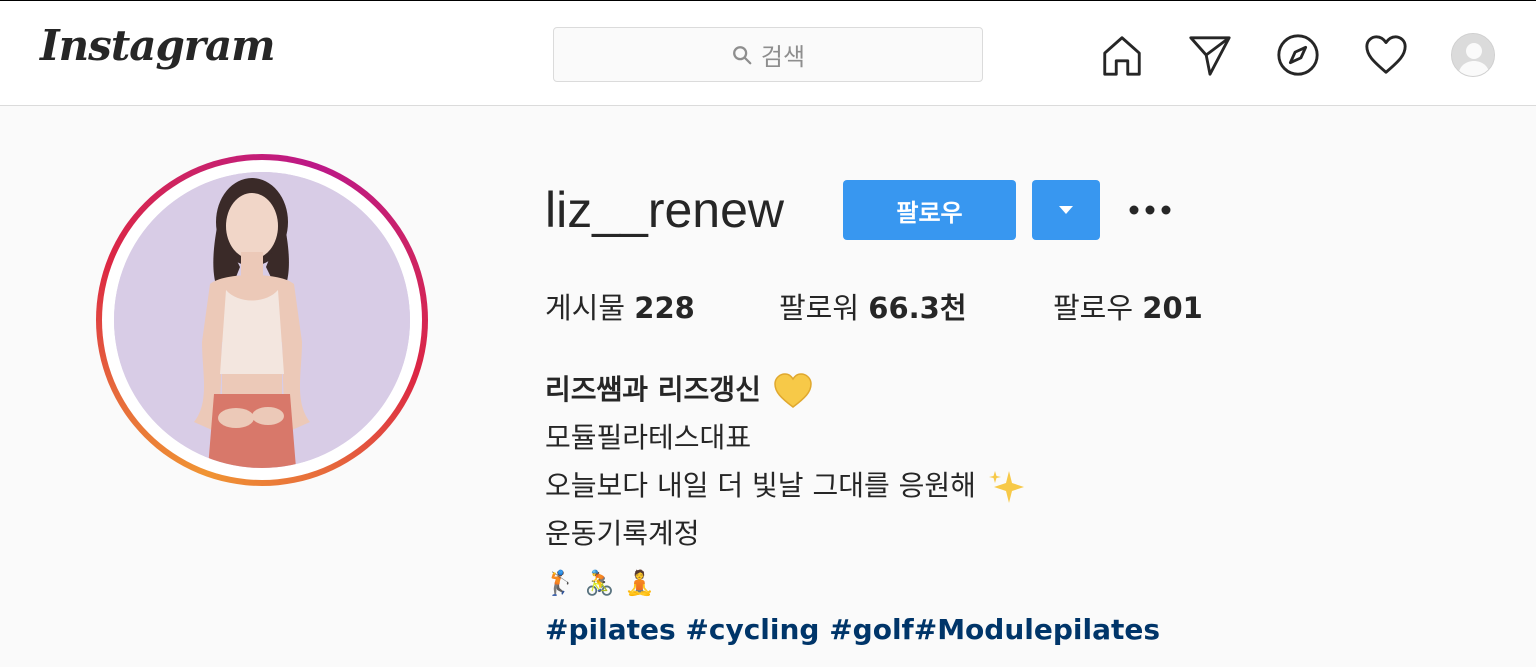 This screenshot has height=667, width=1536. What do you see at coordinates (852, 390) in the screenshot?
I see `bio-name-line: 리즈쌤과 리즈갱신` at bounding box center [852, 390].